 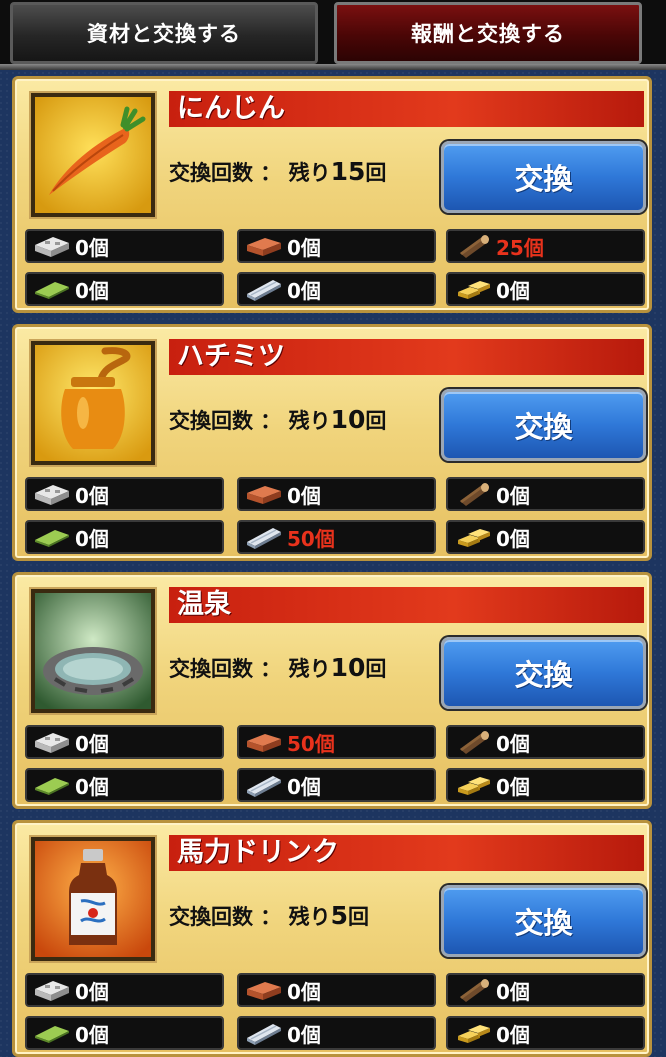 What do you see at coordinates (93, 899) in the screenshot?
I see `energy-drink-icon` at bounding box center [93, 899].